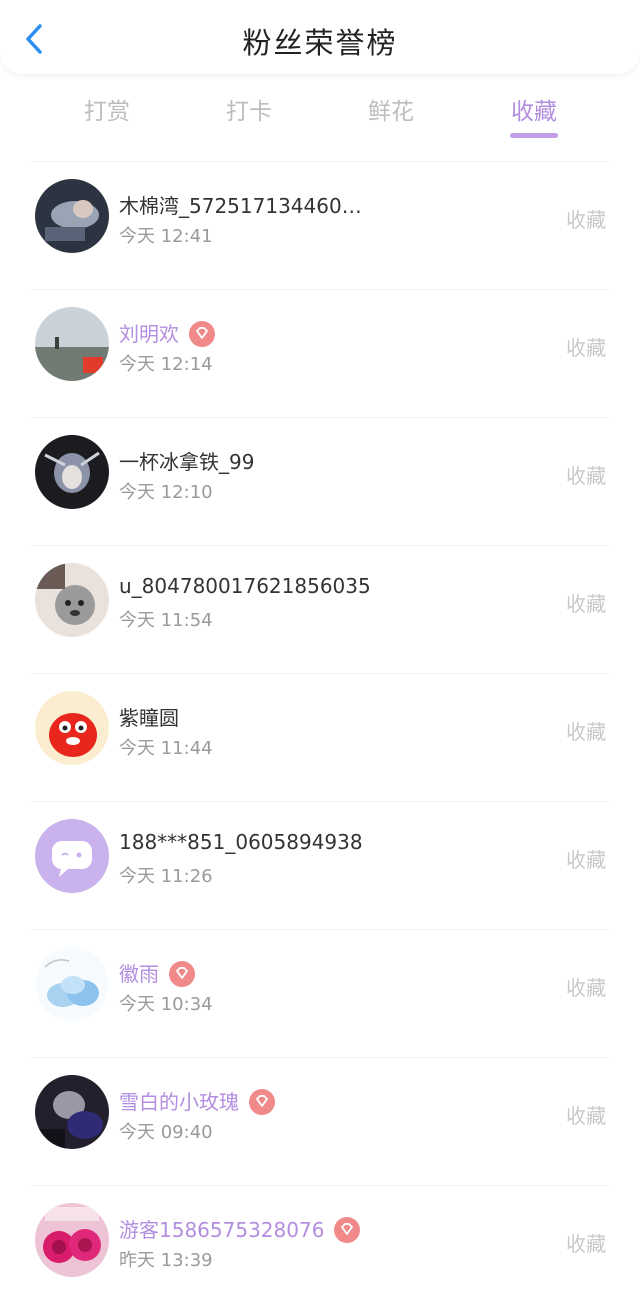  What do you see at coordinates (249, 109) in the screenshot?
I see `tab-checkin: 打卡` at bounding box center [249, 109].